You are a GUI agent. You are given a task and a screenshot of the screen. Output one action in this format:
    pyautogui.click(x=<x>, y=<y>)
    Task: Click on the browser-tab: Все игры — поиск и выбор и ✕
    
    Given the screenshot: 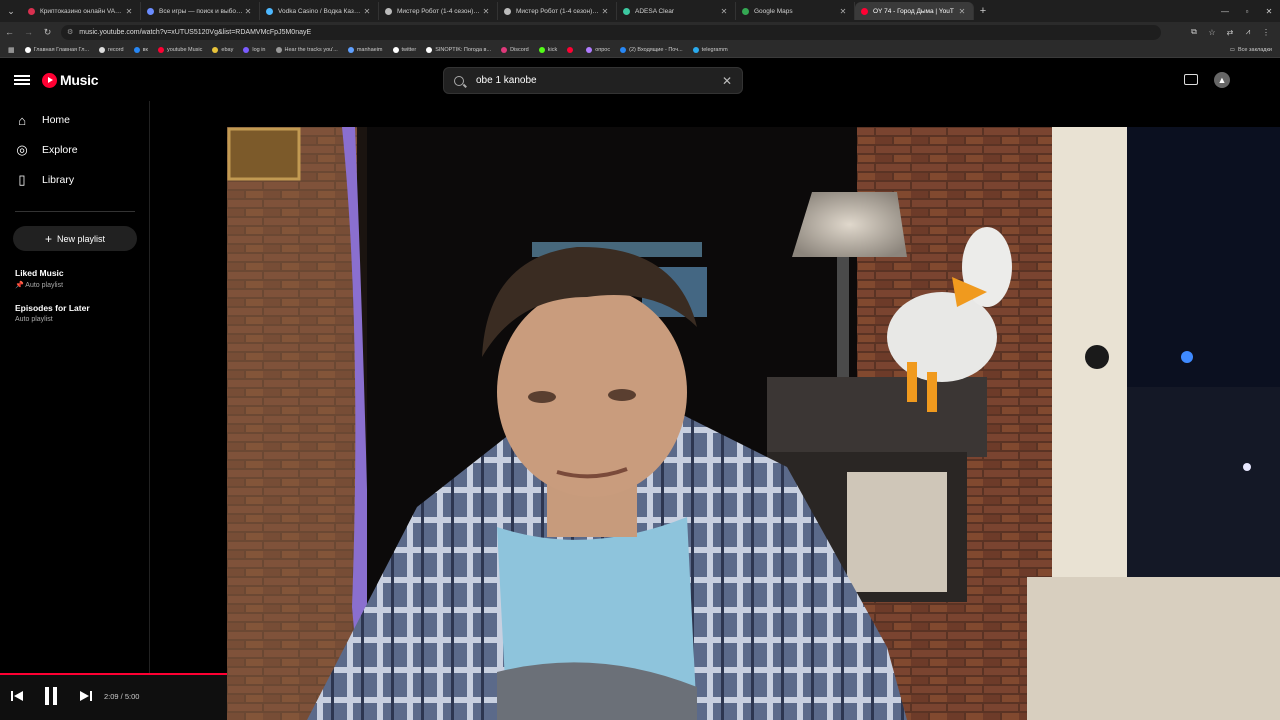 What is the action you would take?
    pyautogui.click(x=200, y=11)
    